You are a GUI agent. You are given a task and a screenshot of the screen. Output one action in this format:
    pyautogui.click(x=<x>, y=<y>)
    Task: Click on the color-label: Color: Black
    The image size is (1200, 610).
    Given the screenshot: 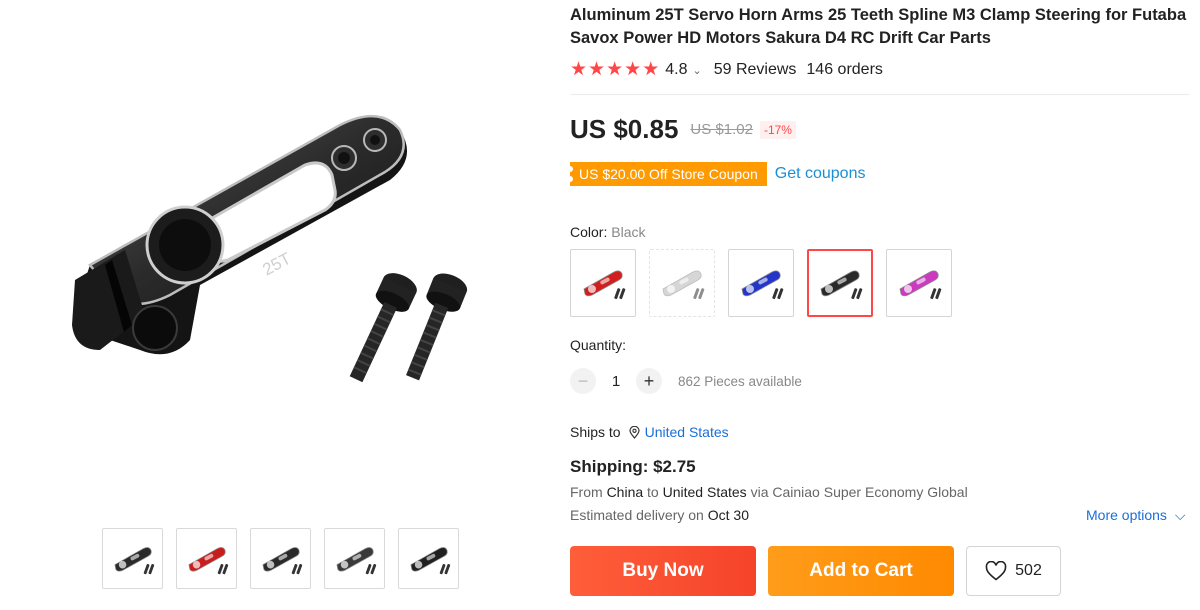 What is the action you would take?
    pyautogui.click(x=607, y=232)
    